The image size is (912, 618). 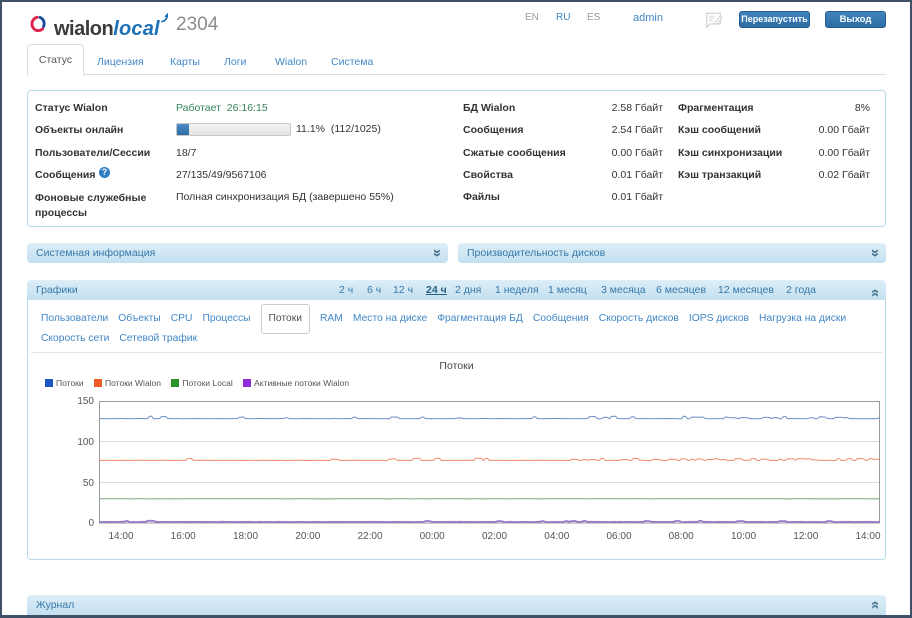 What do you see at coordinates (89, 483) in the screenshot?
I see `svg-text: 50` at bounding box center [89, 483].